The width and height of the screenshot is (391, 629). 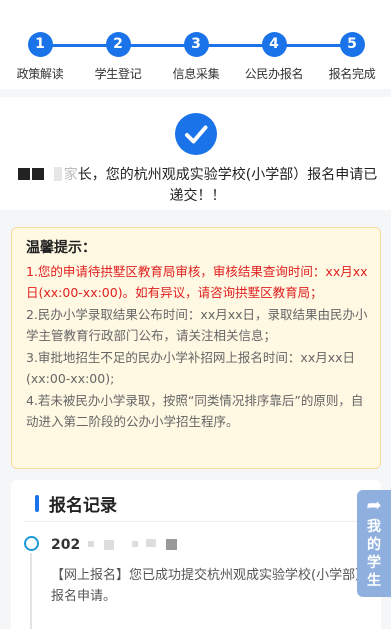 I want to click on records-header: 报名记录, so click(x=196, y=503).